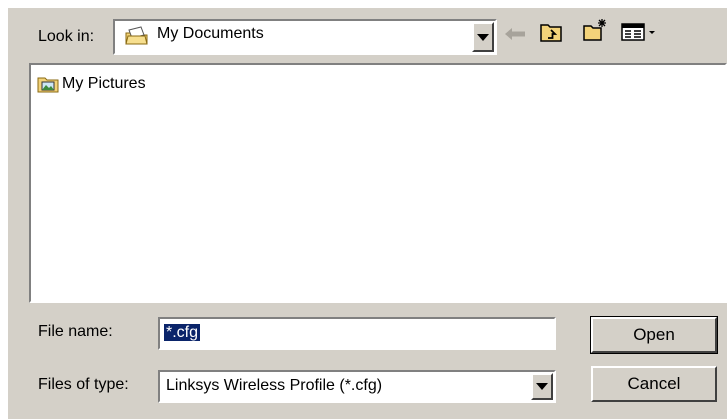  I want to click on create-new-folder-button, so click(595, 32).